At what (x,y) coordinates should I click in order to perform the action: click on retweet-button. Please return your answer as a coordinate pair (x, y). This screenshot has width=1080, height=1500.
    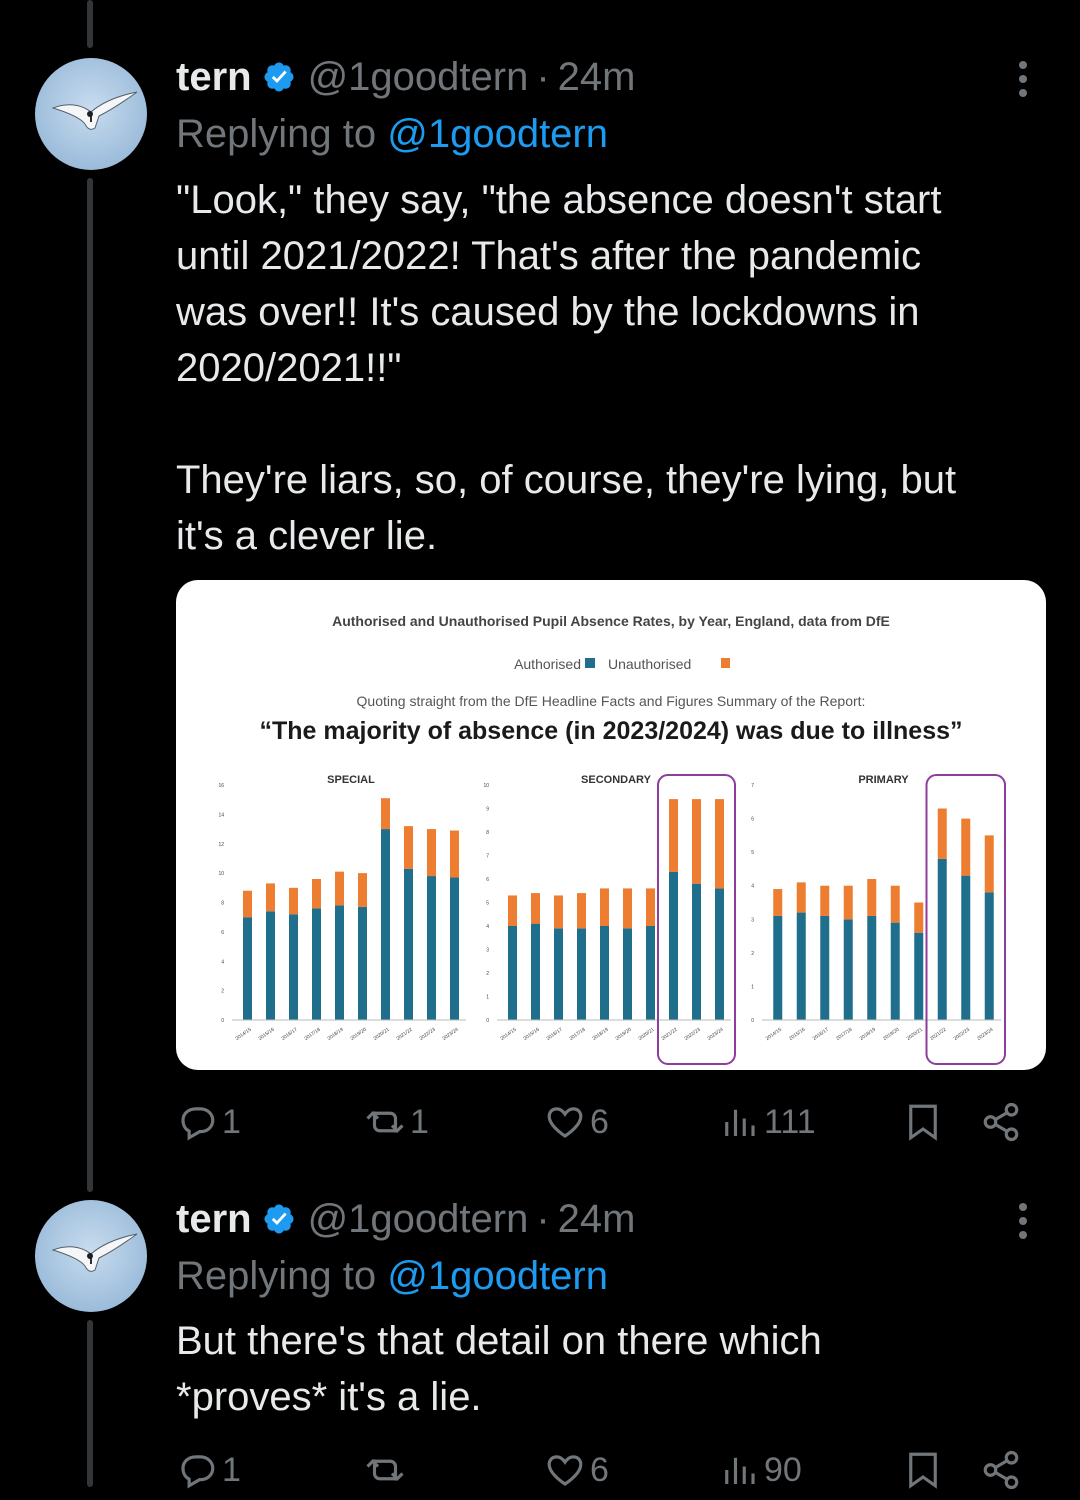
    Looking at the image, I should click on (387, 1470).